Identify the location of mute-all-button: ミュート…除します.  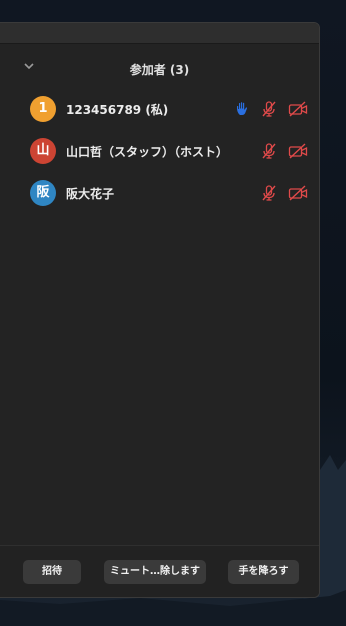
(155, 572).